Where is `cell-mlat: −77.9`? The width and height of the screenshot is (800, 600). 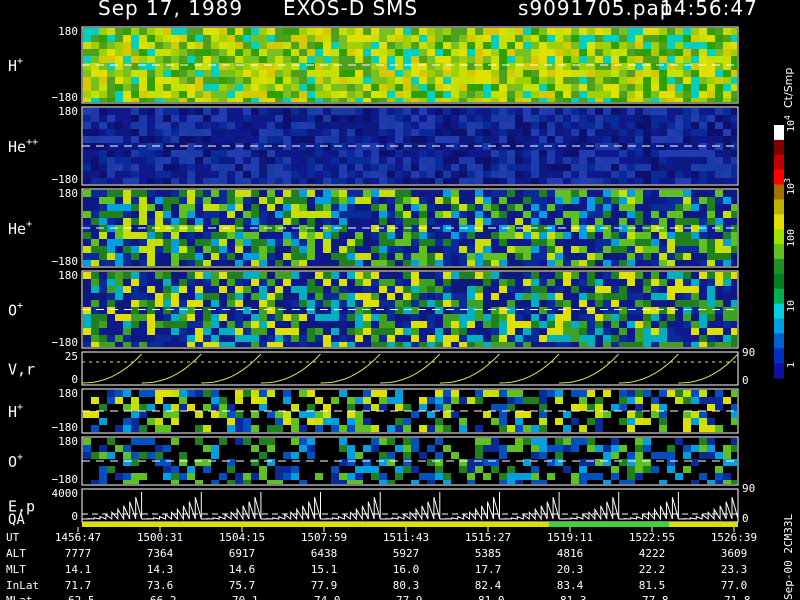
cell-mlat: −77.9 is located at coordinates (405, 597).